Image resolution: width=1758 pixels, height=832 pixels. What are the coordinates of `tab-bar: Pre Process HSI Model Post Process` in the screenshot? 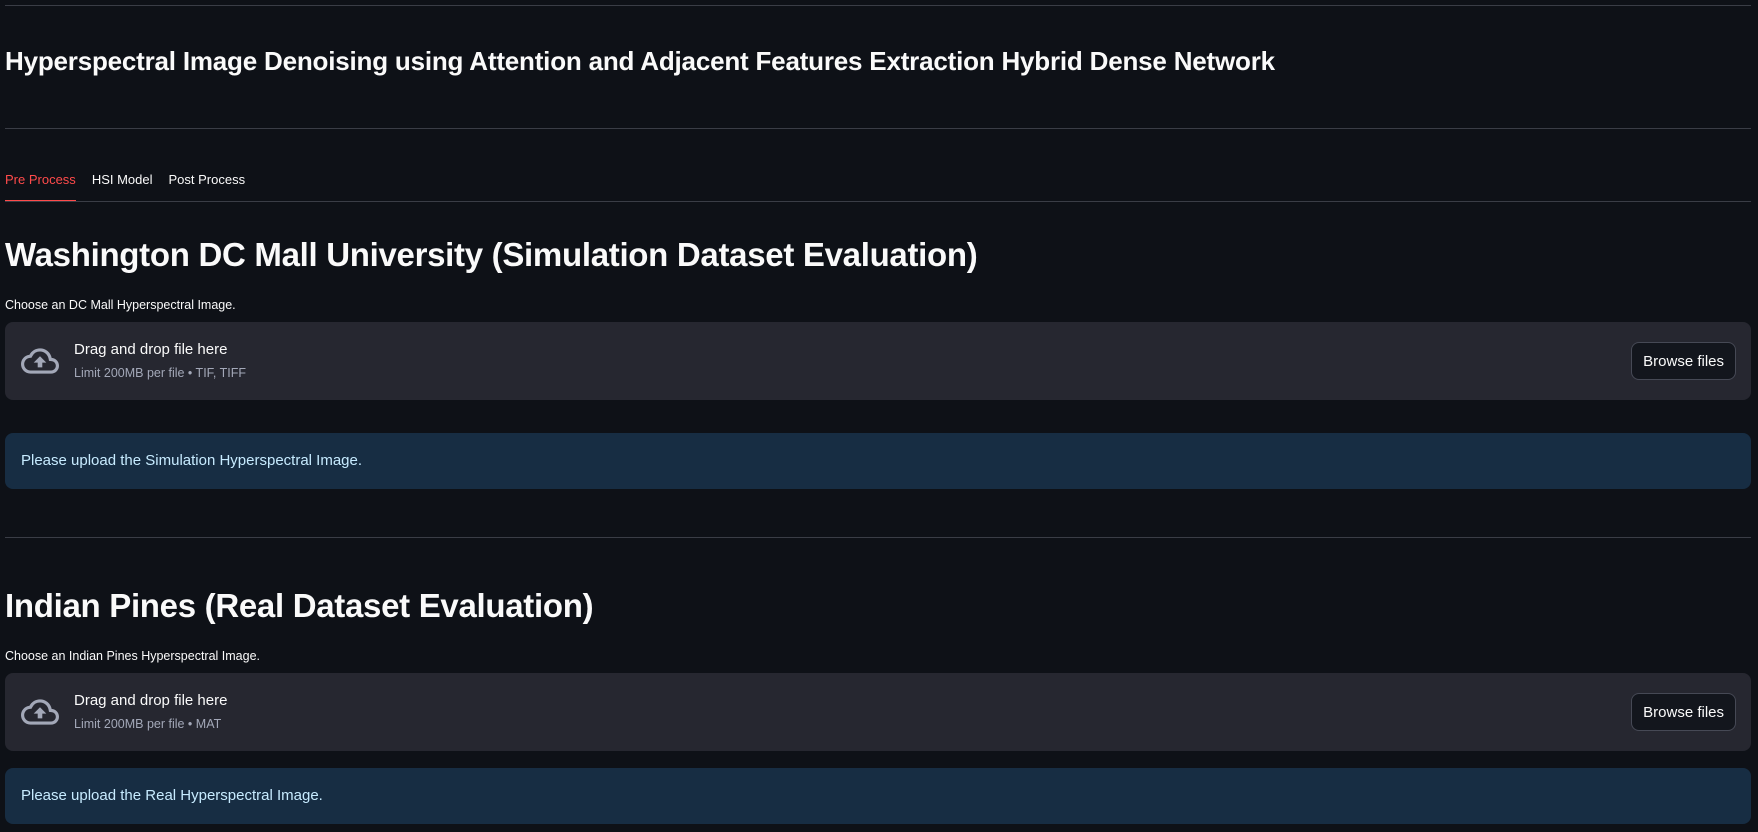 It's located at (125, 187).